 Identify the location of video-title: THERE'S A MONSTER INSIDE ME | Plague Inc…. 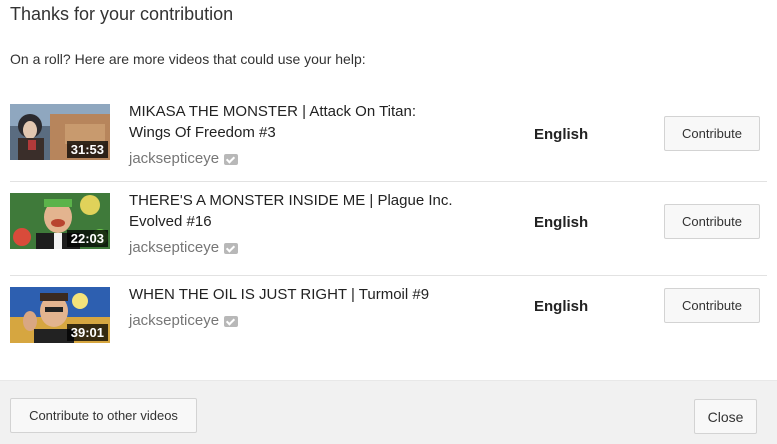
(294, 211).